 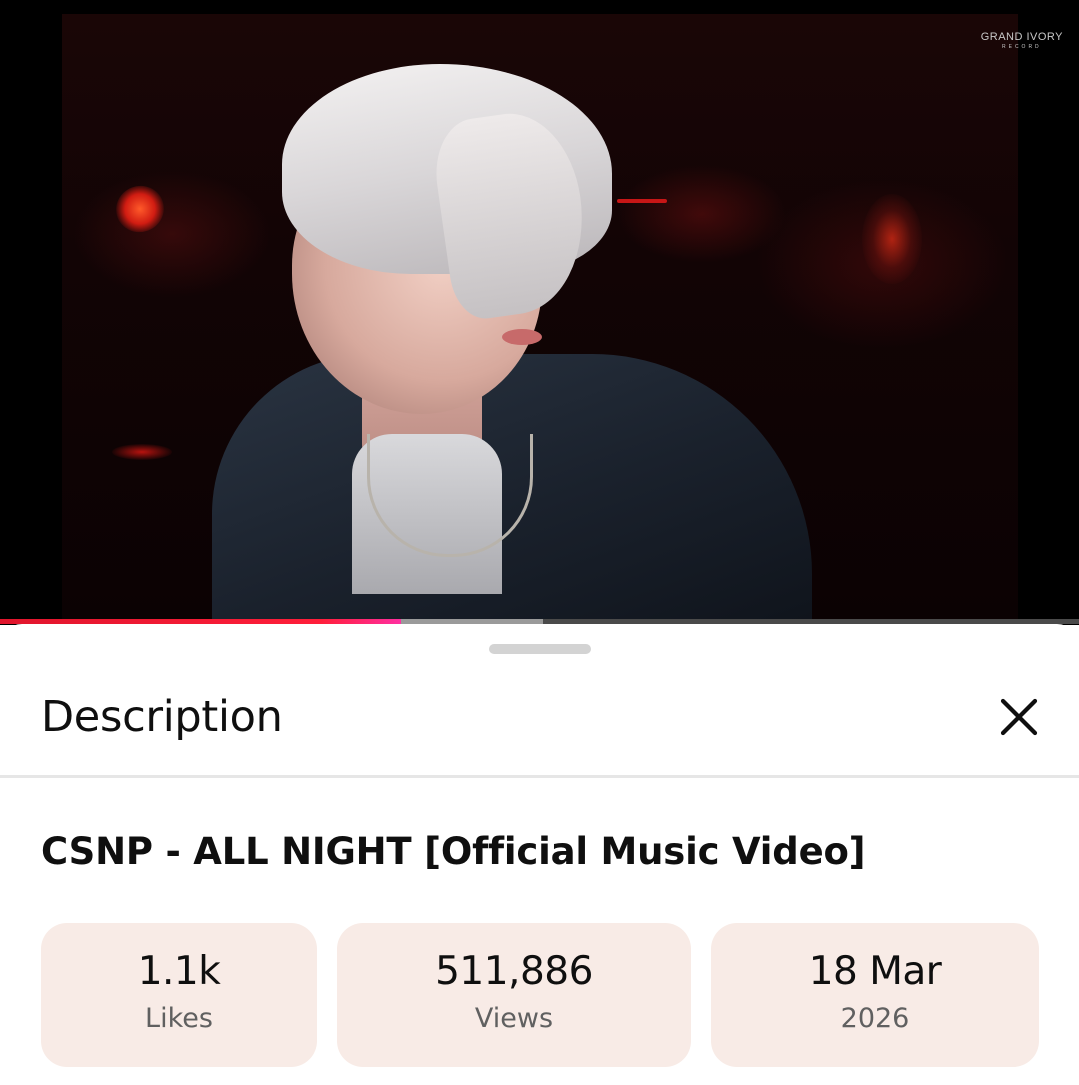 I want to click on stats-row: 1.1k Likes 511,886 Views 18 Mar 2026, so click(x=540, y=995).